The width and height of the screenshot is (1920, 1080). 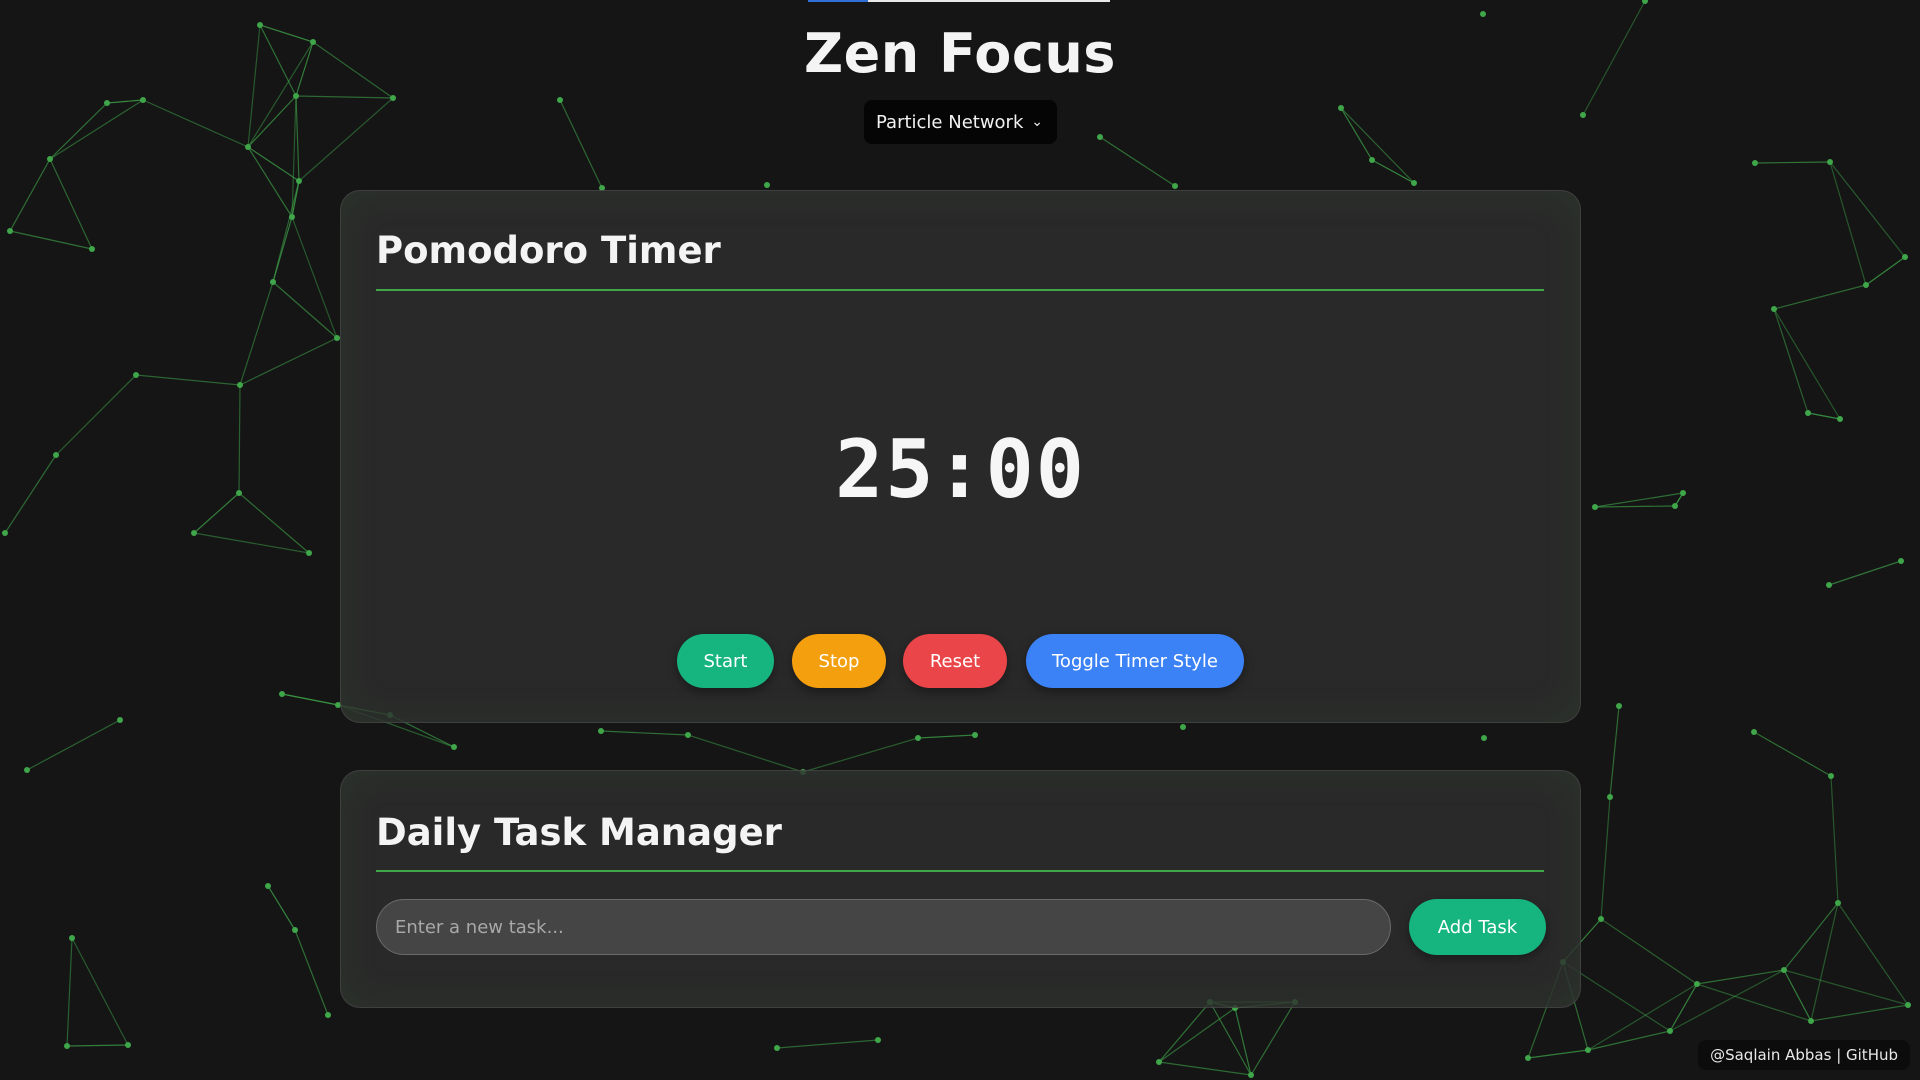 I want to click on top-progress-bar, so click(x=959, y=1).